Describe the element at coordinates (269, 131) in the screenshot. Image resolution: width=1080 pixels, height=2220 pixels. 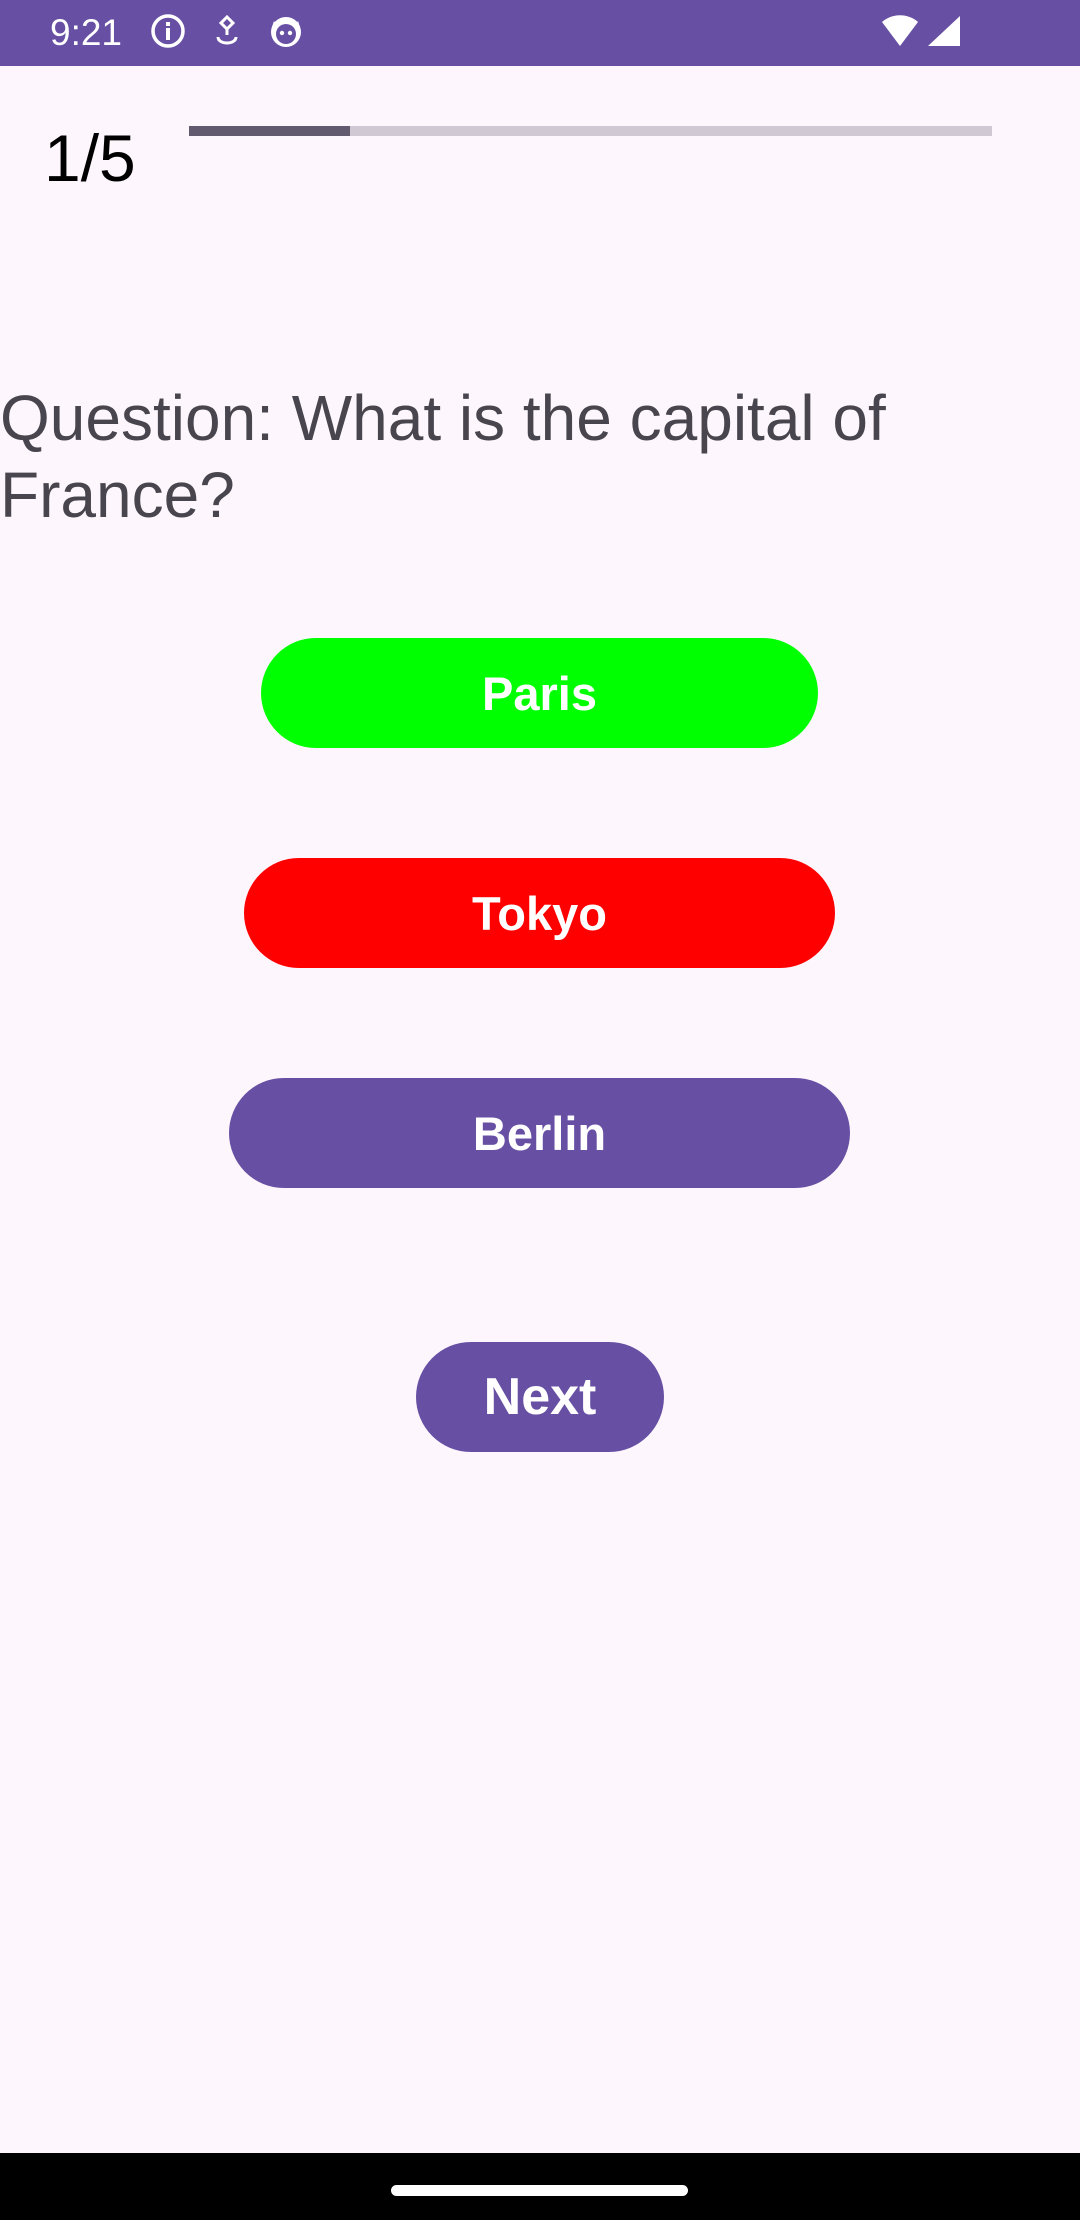
I see `quiz-progress-fill` at that location.